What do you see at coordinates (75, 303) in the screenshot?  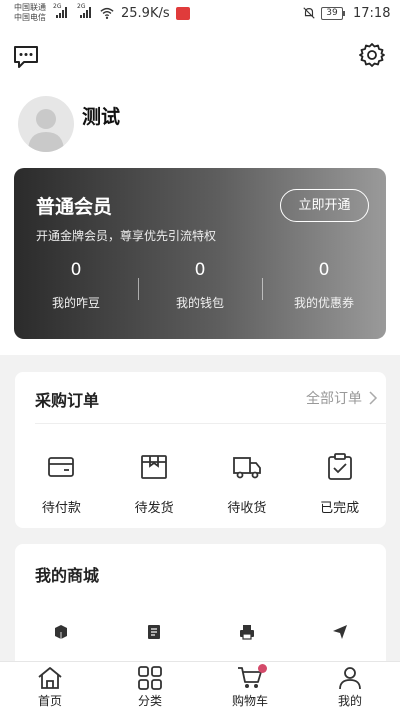 I see `stat-label: 我的咋豆` at bounding box center [75, 303].